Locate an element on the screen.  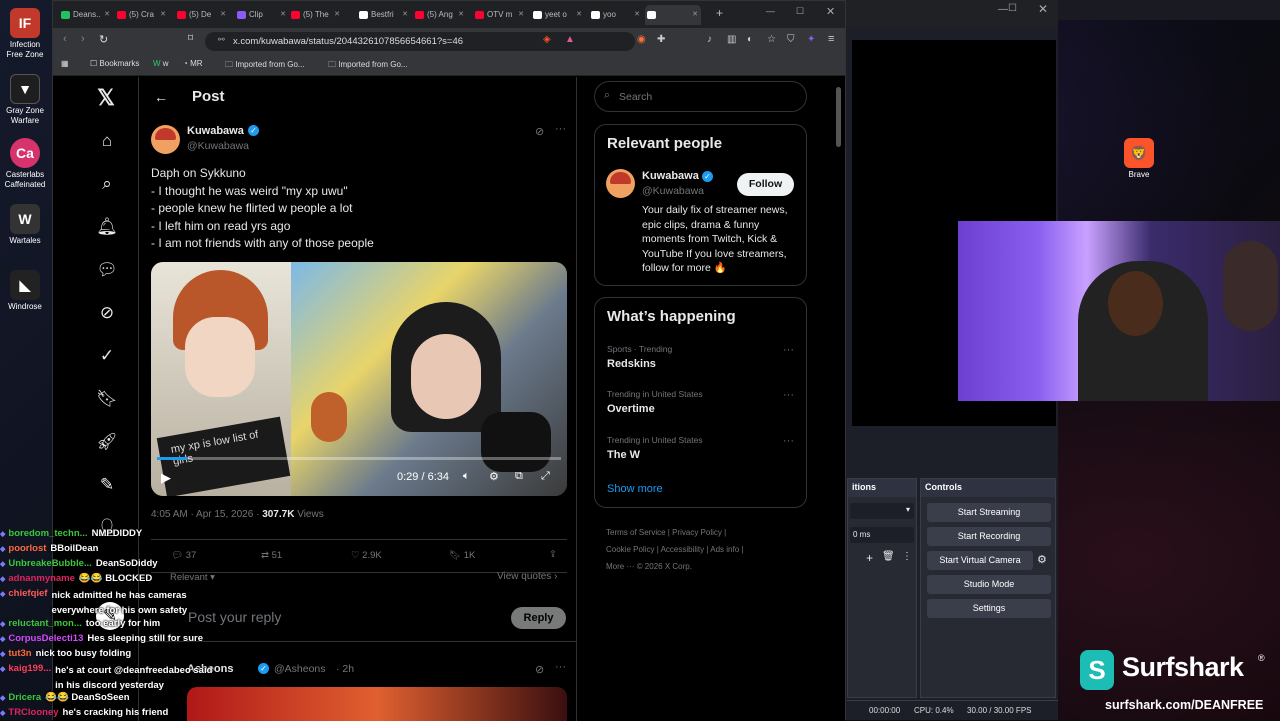
chat-username: Dricera is located at coordinates (24, 697).